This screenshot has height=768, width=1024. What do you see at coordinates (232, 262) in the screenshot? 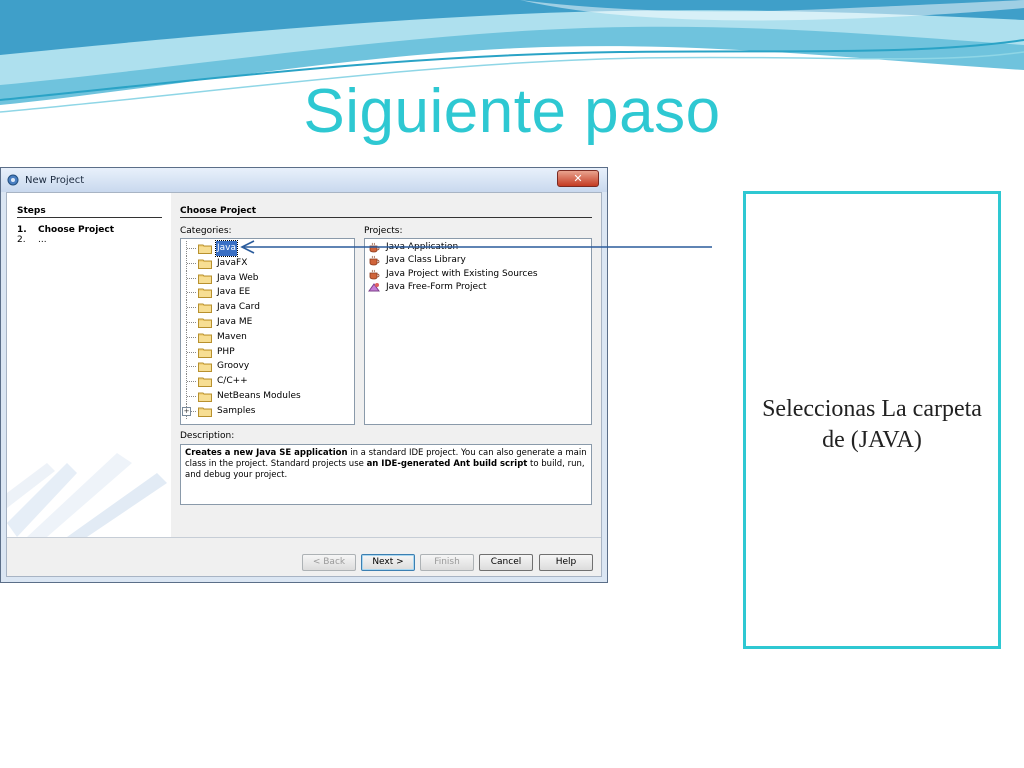
I see `category-label: JavaFX` at bounding box center [232, 262].